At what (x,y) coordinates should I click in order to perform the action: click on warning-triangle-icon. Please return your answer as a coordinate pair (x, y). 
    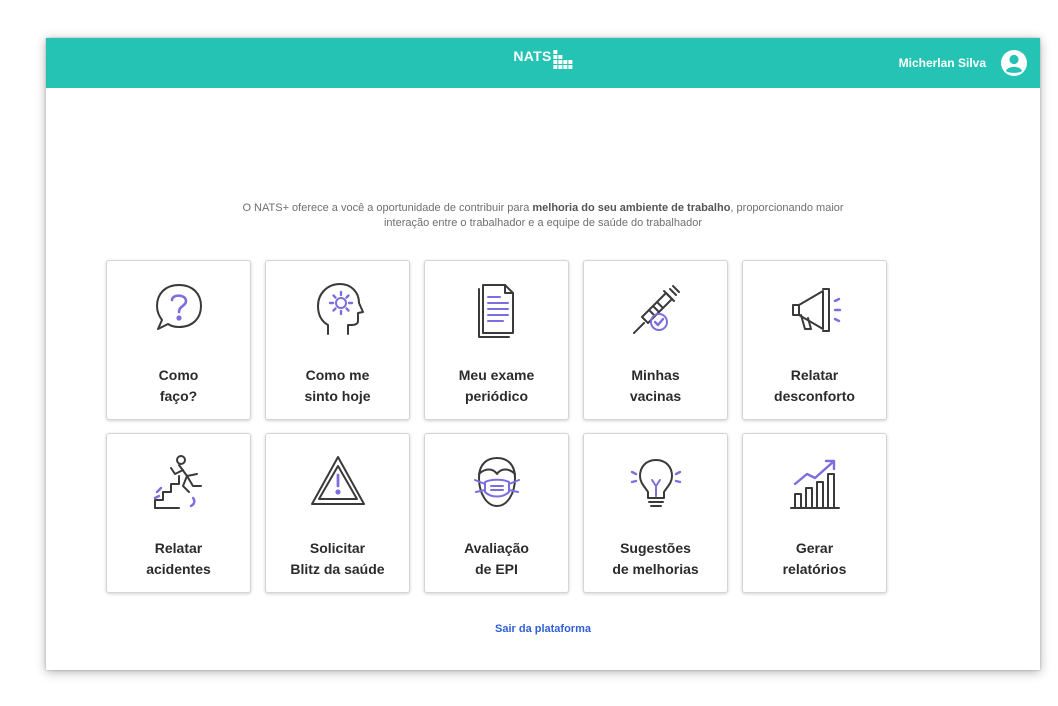
    Looking at the image, I should click on (338, 482).